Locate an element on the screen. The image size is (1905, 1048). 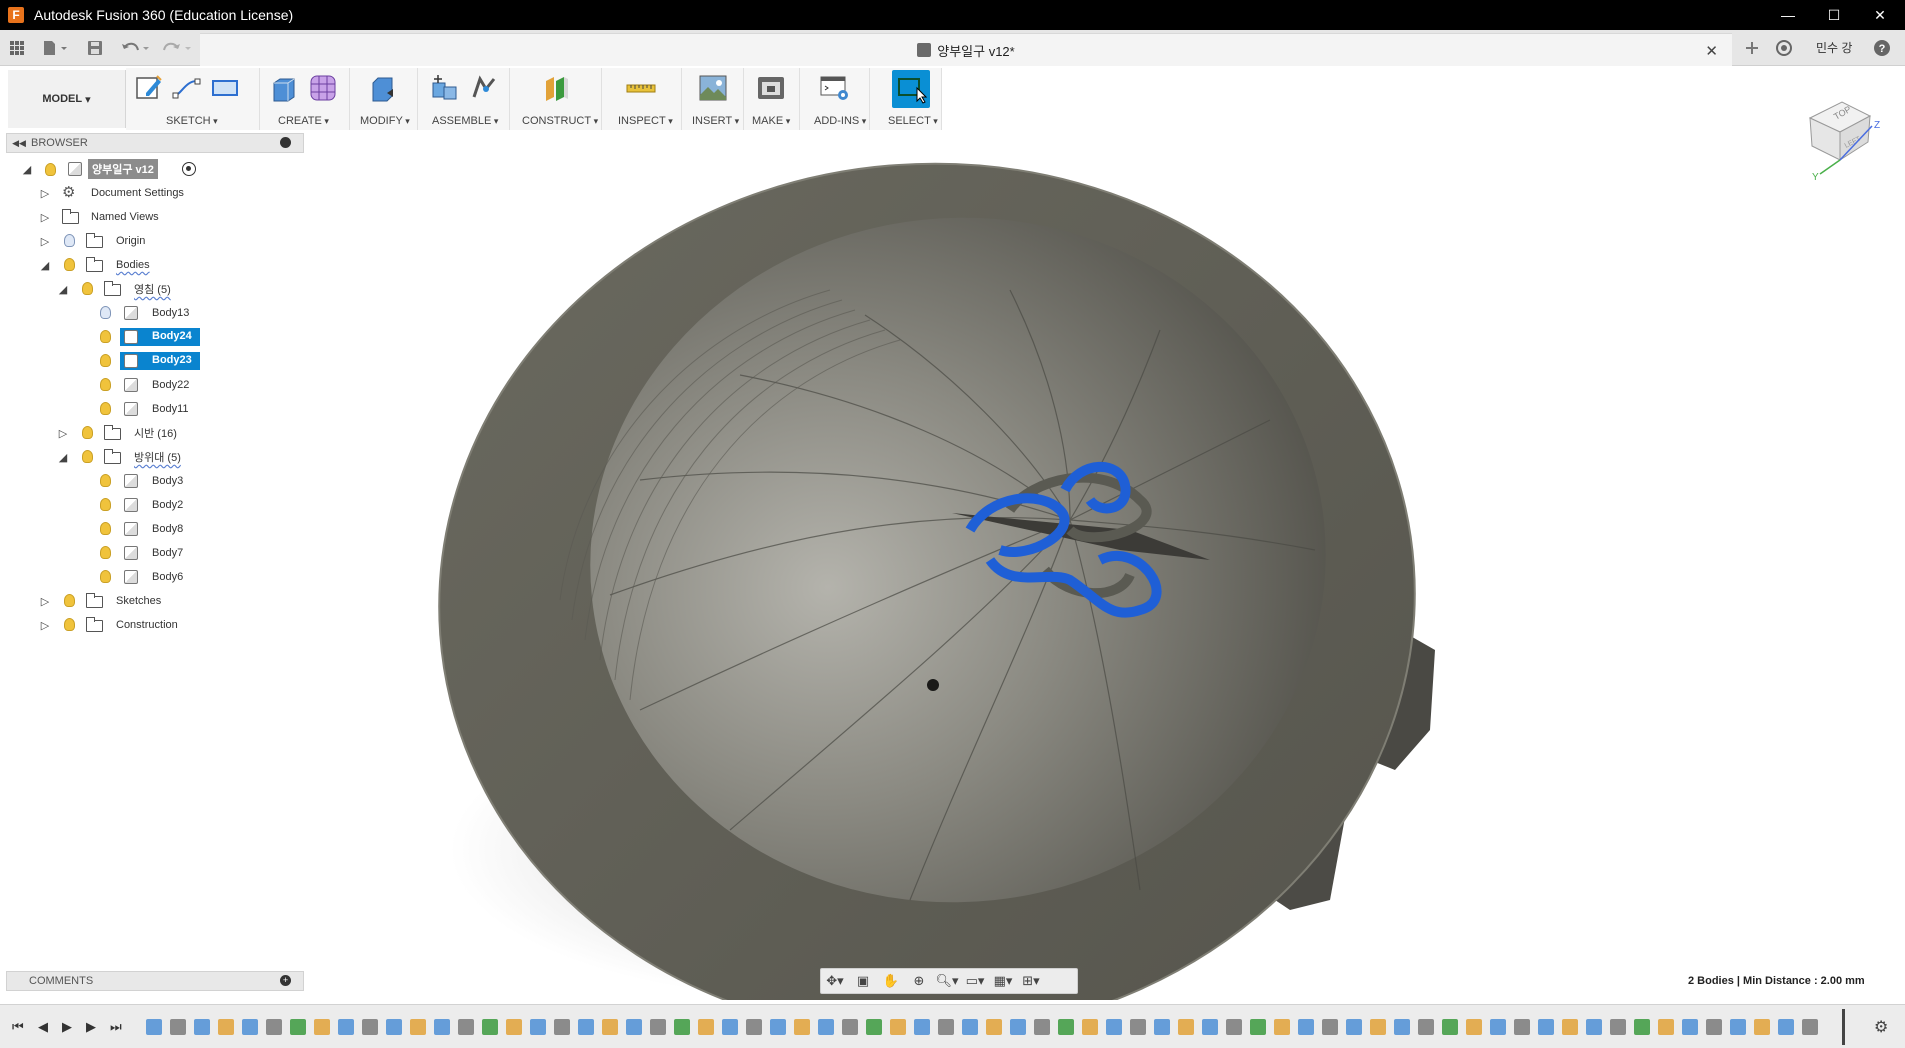
redo-icon is located at coordinates (177, 48).